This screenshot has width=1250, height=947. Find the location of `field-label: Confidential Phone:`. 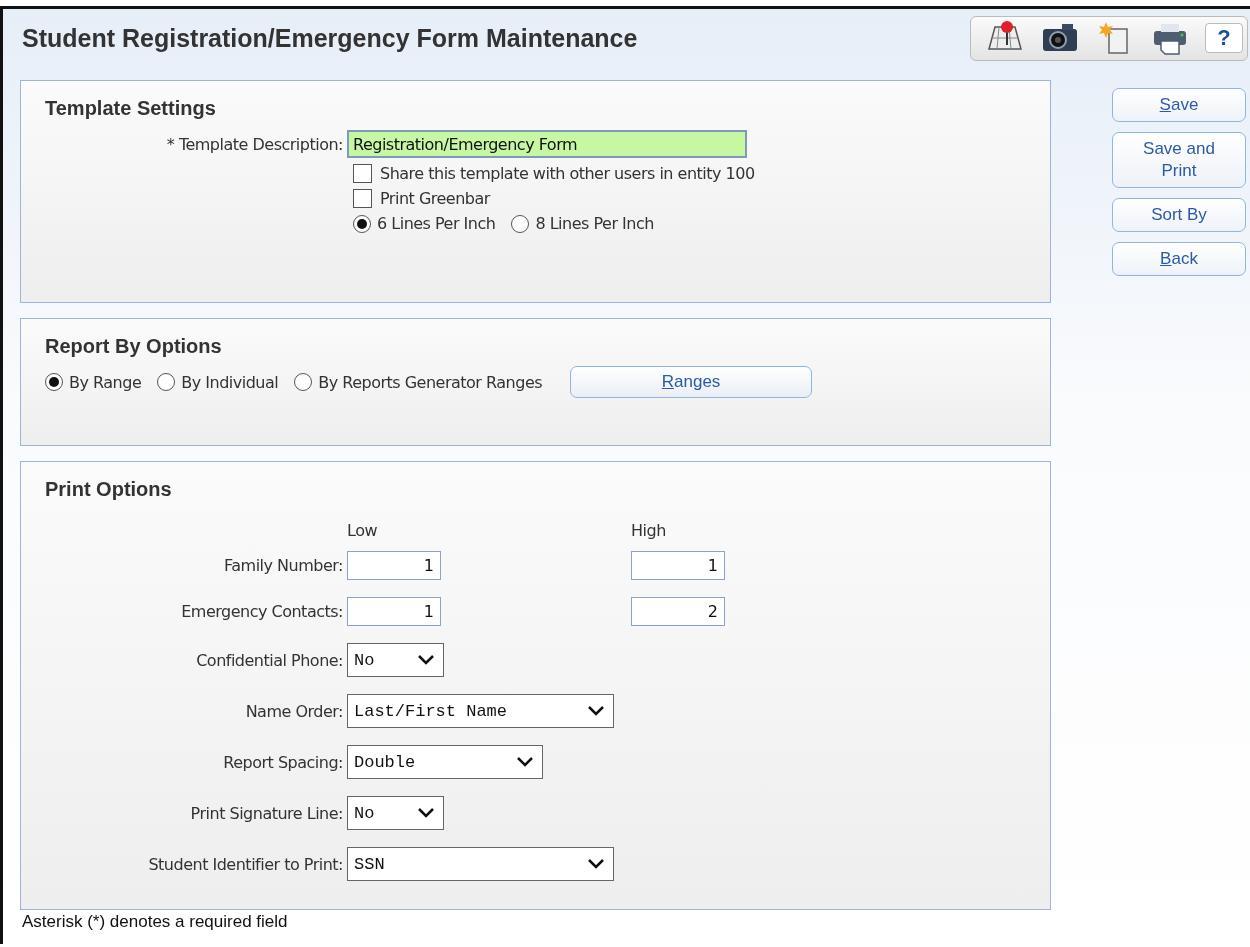

field-label: Confidential Phone: is located at coordinates (269, 660).